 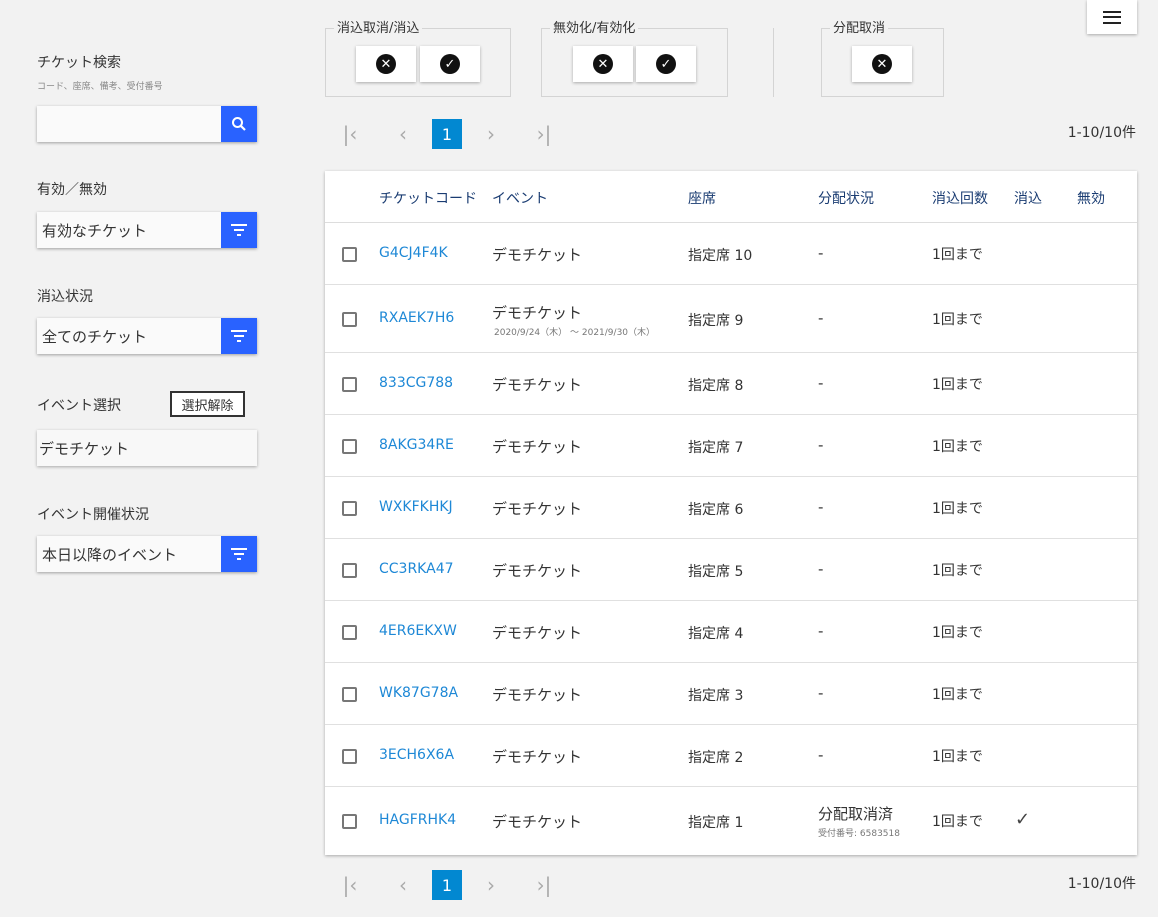 What do you see at coordinates (716, 696) in the screenshot?
I see `seat: 指定席 3` at bounding box center [716, 696].